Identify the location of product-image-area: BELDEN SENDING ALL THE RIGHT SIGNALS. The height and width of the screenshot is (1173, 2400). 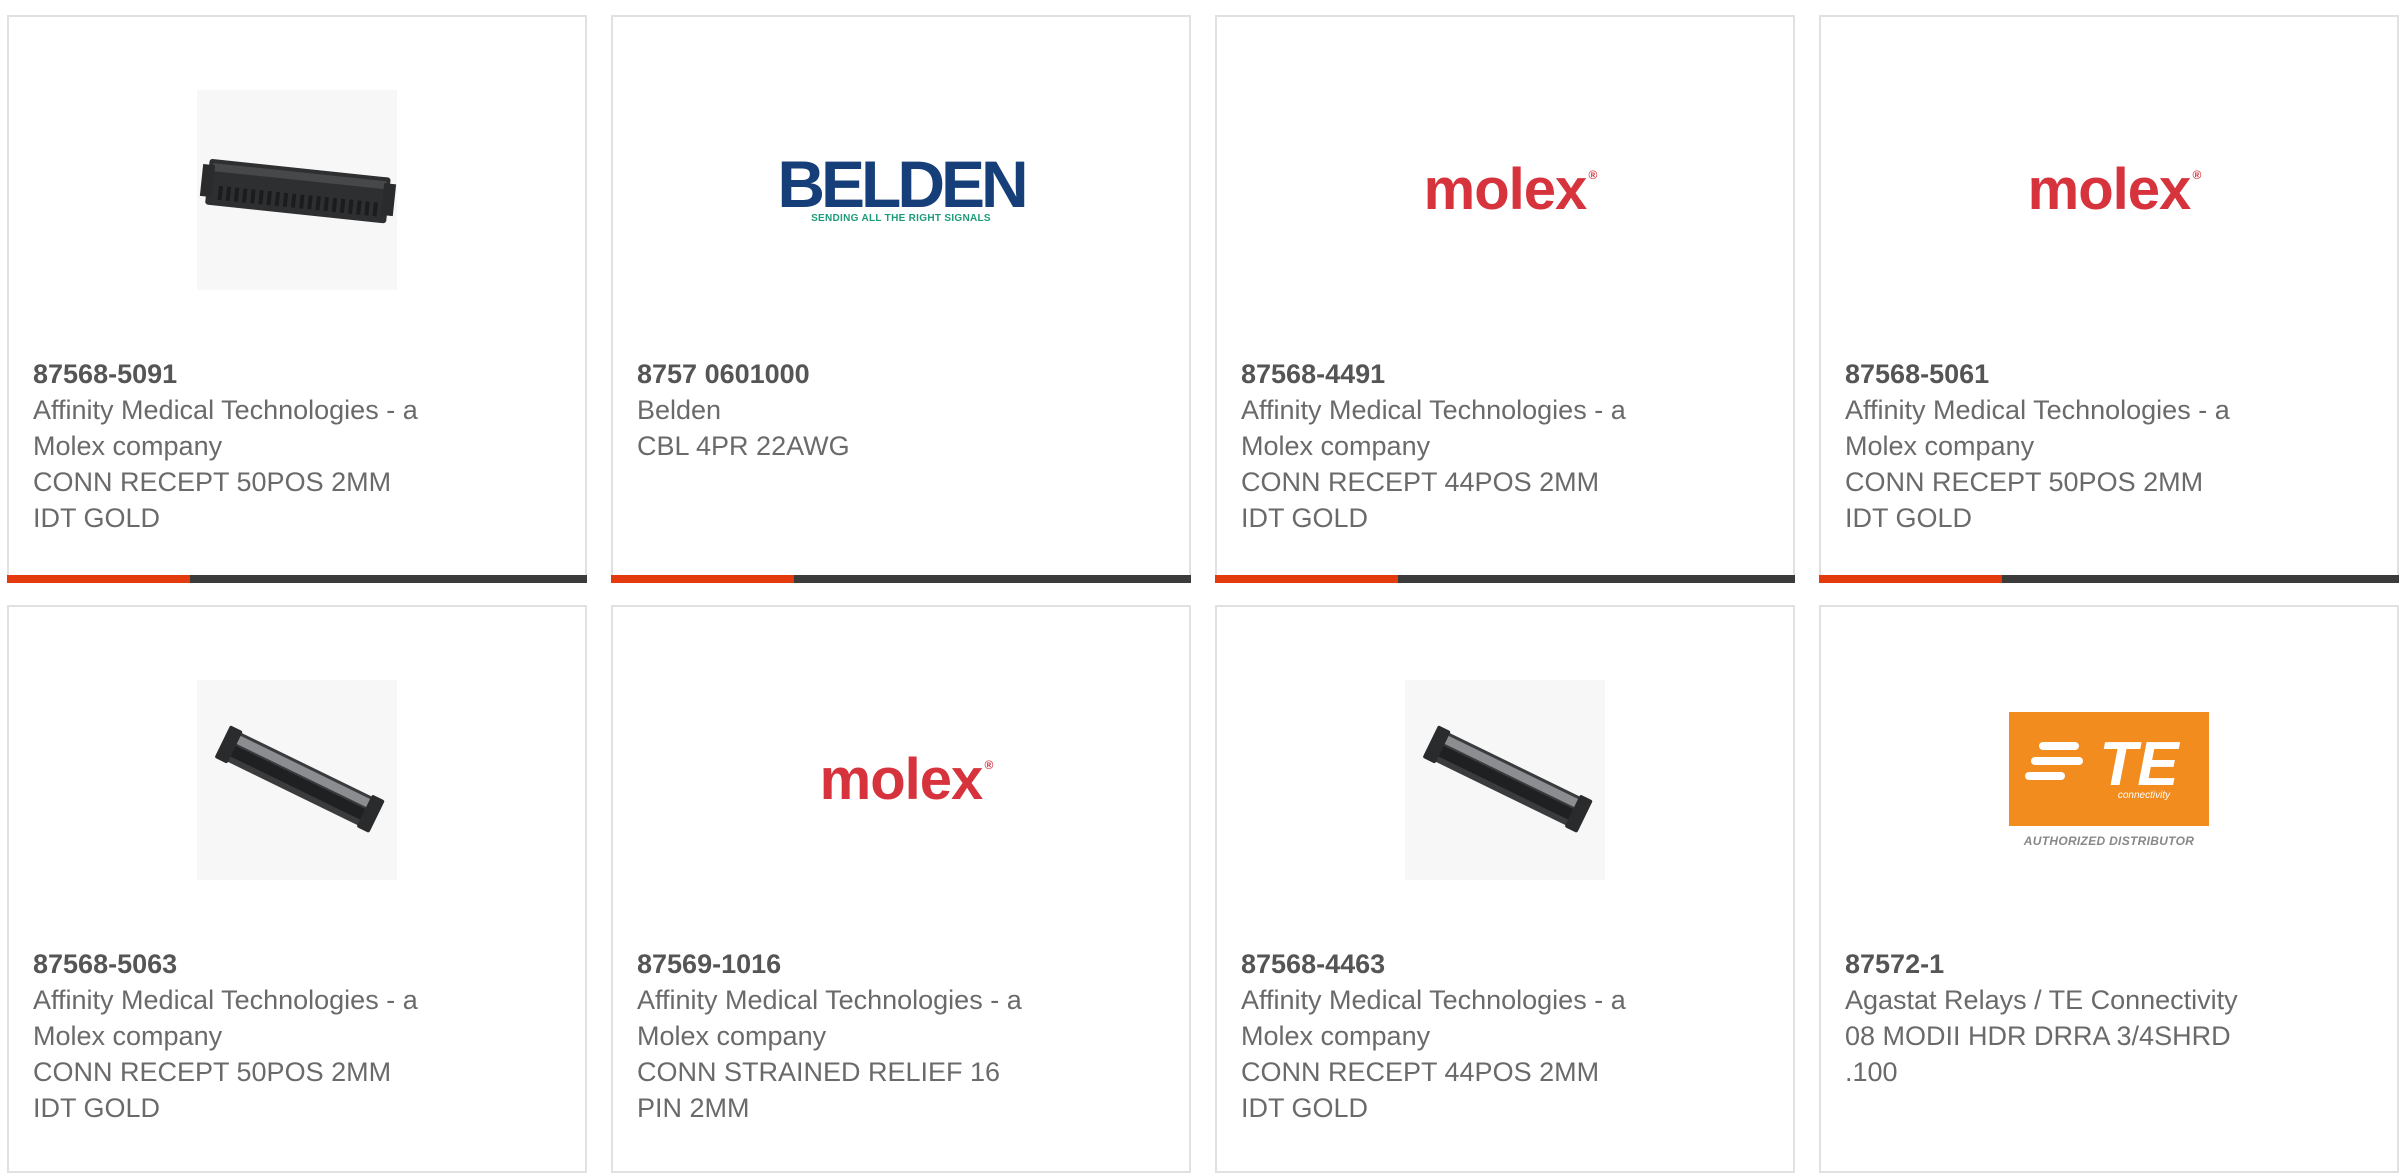
(901, 189).